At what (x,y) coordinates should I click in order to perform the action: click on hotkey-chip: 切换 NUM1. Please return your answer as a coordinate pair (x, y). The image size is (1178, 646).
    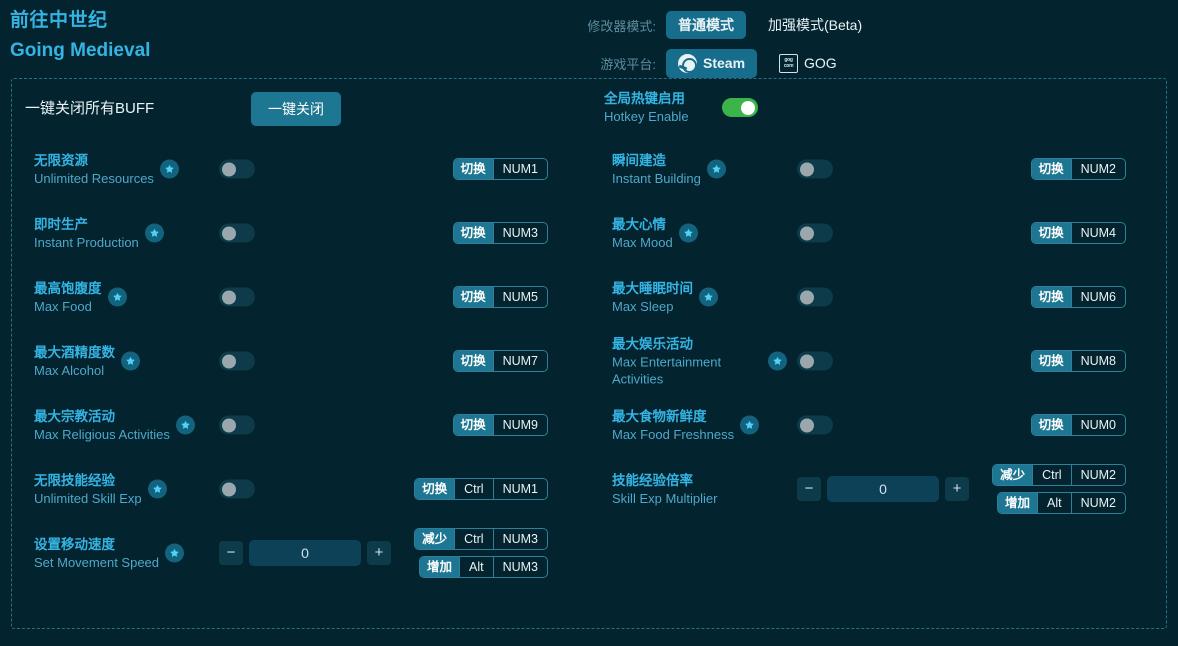
    Looking at the image, I should click on (500, 169).